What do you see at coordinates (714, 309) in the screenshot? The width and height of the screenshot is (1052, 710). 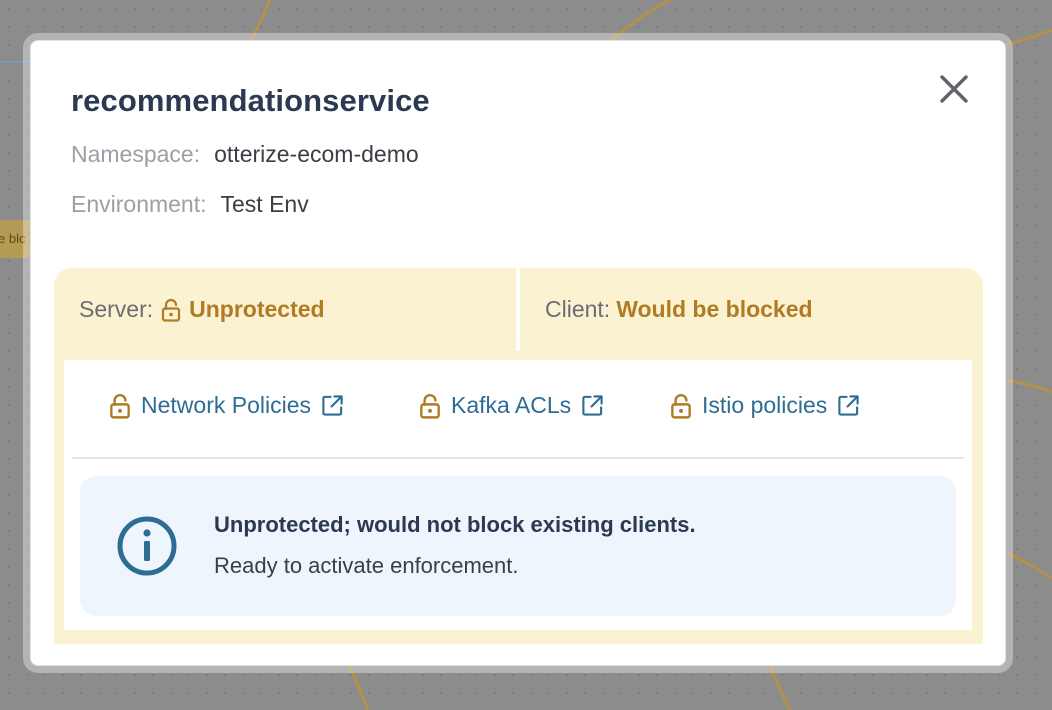 I see `client-status-value: Would be blocked` at bounding box center [714, 309].